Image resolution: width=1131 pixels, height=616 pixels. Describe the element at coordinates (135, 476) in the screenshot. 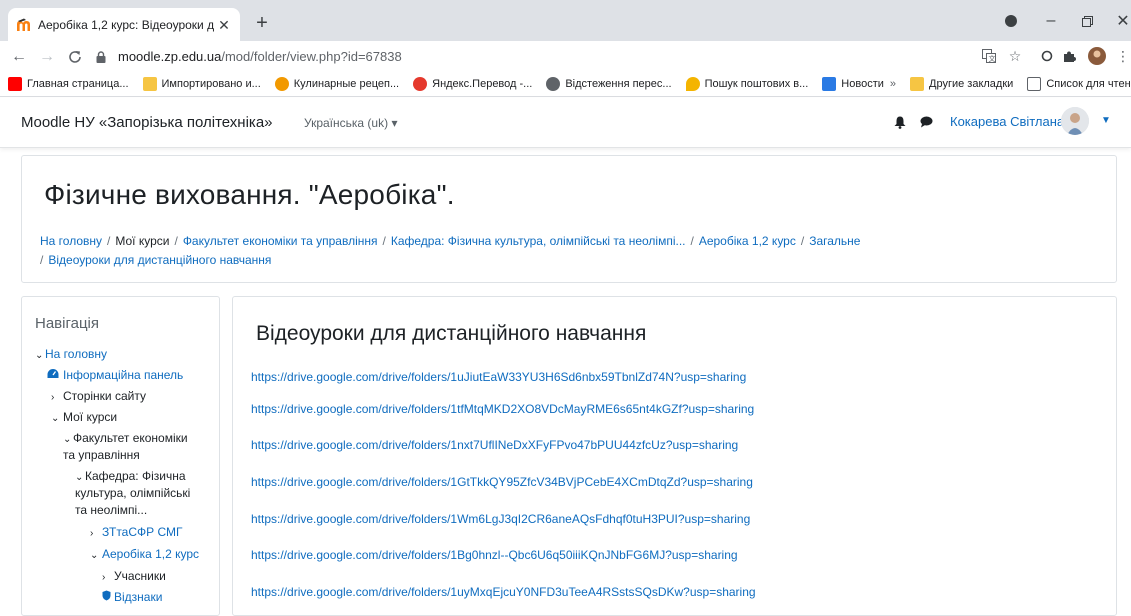

I see `nav-label: Кафедра: Фізична` at that location.